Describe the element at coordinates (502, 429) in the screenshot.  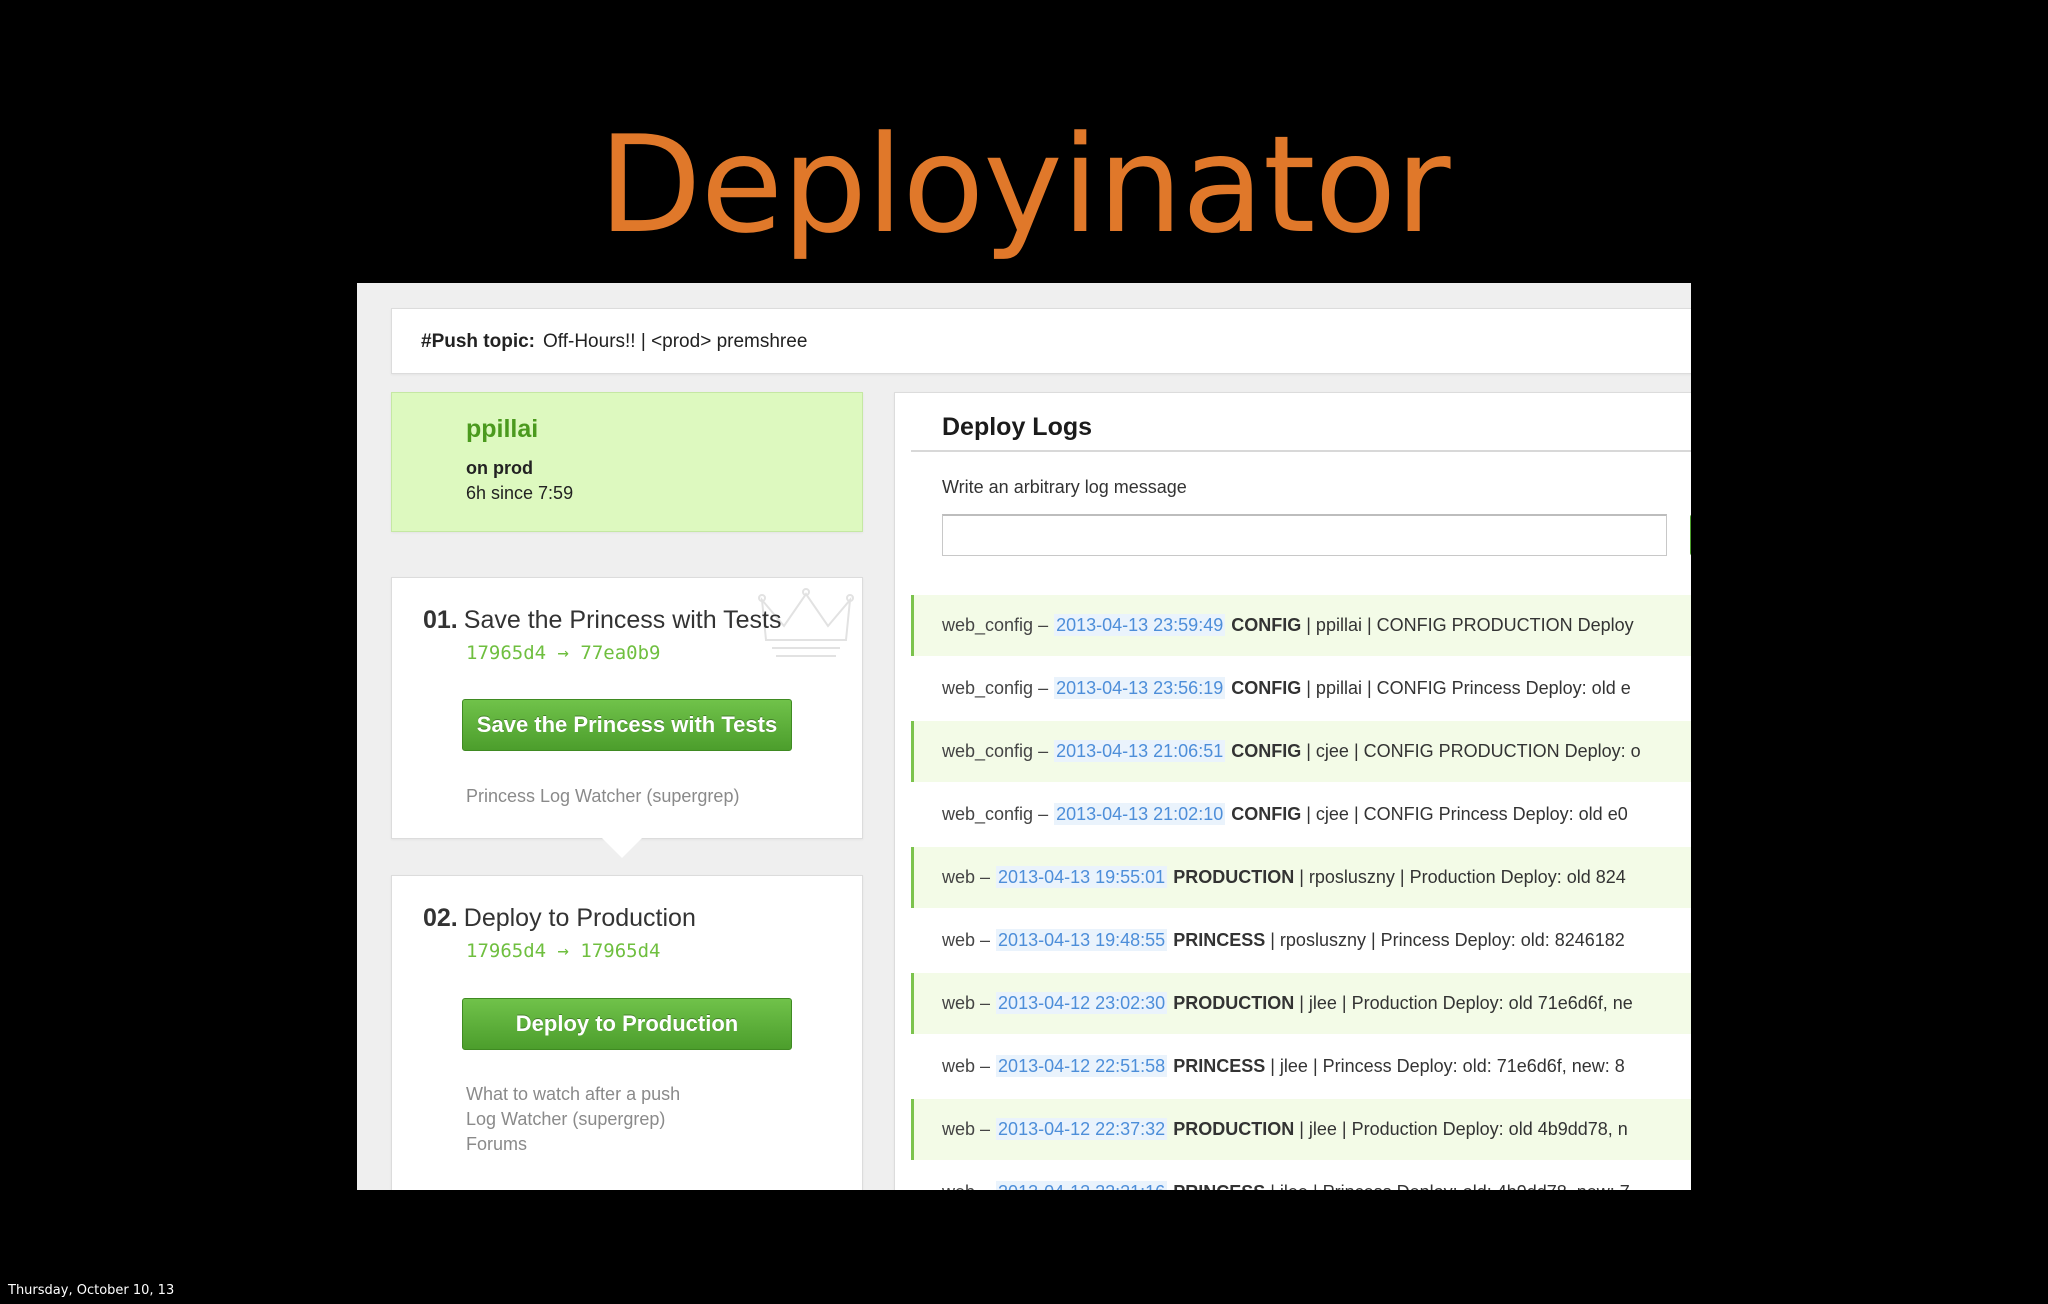
I see `lock-user: ppillai` at that location.